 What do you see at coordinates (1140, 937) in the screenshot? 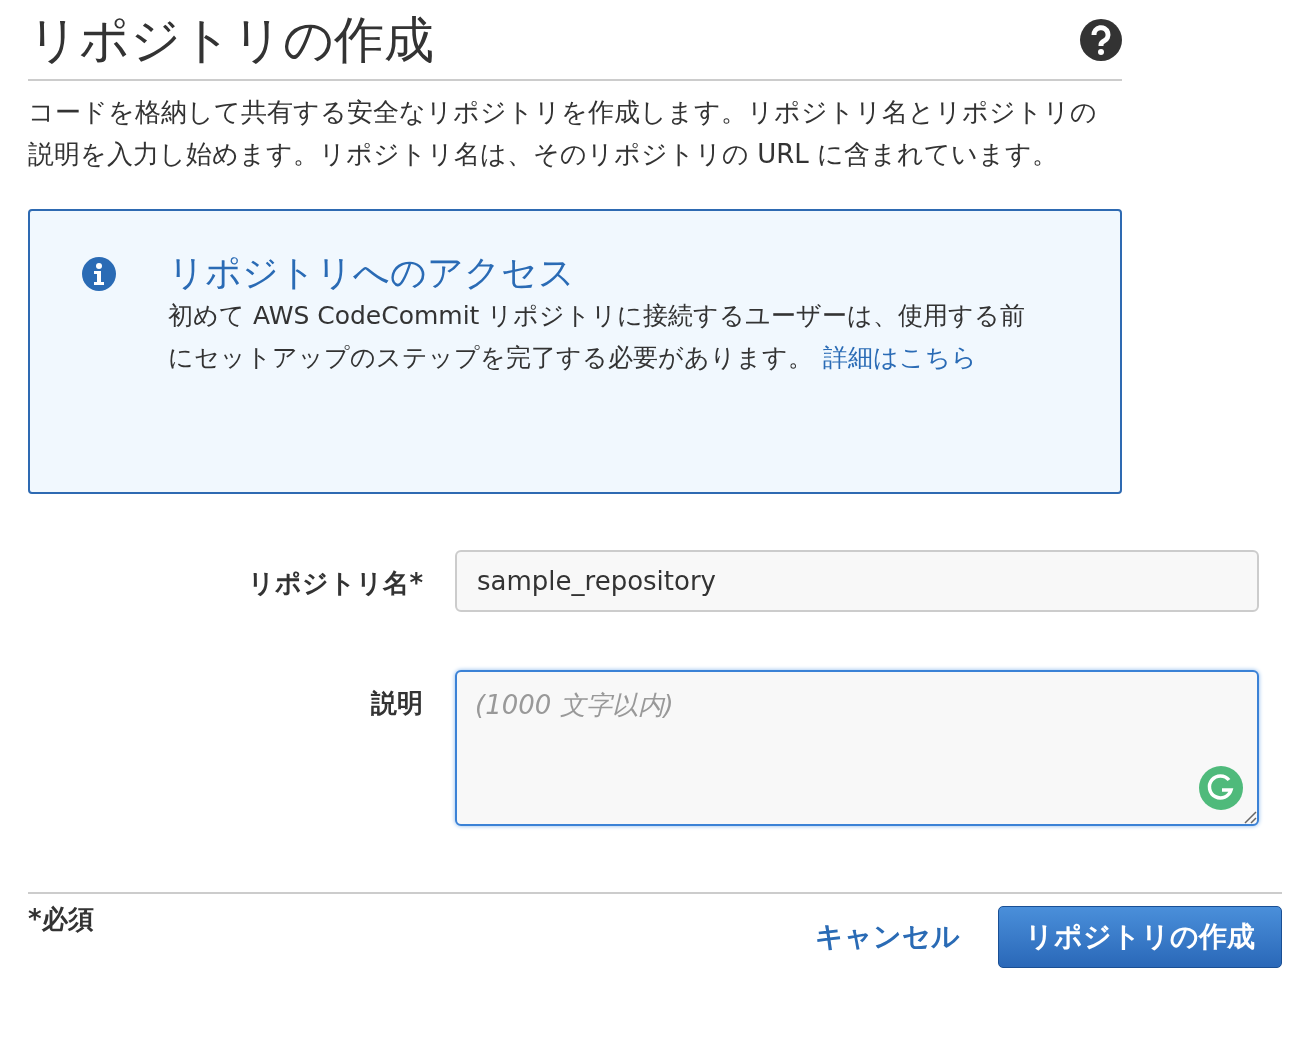
I see `create-button: リポジトリの作成` at bounding box center [1140, 937].